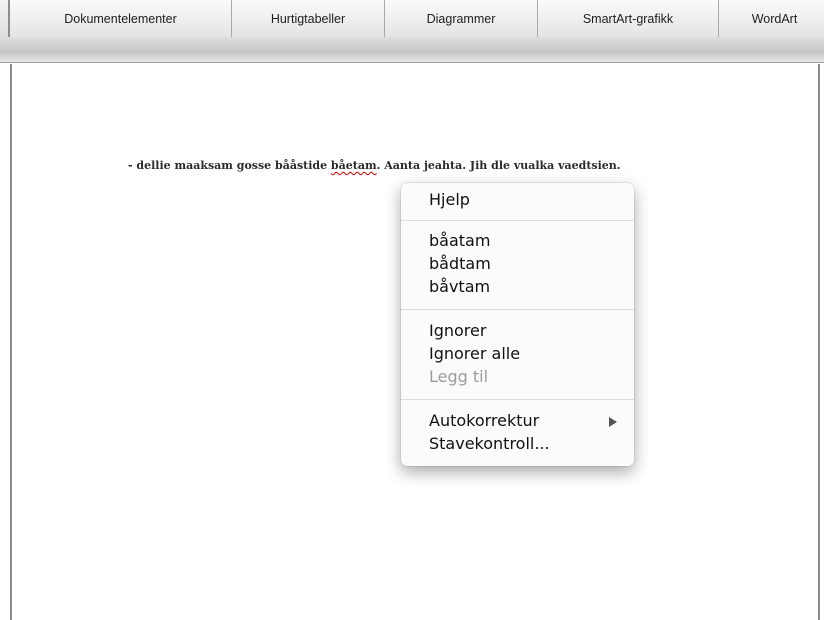 The image size is (824, 620). Describe the element at coordinates (771, 18) in the screenshot. I see `tab-wordart: WordArt` at that location.